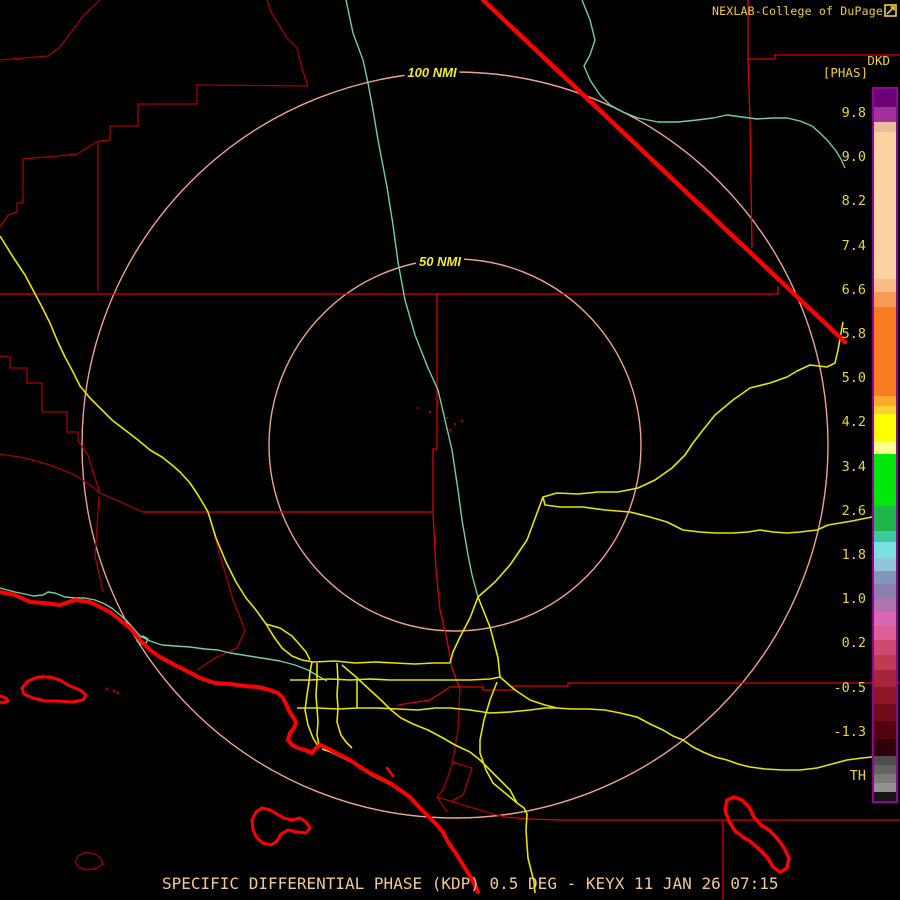  Describe the element at coordinates (849, 687) in the screenshot. I see `scale-tick-label: -0.5` at that location.